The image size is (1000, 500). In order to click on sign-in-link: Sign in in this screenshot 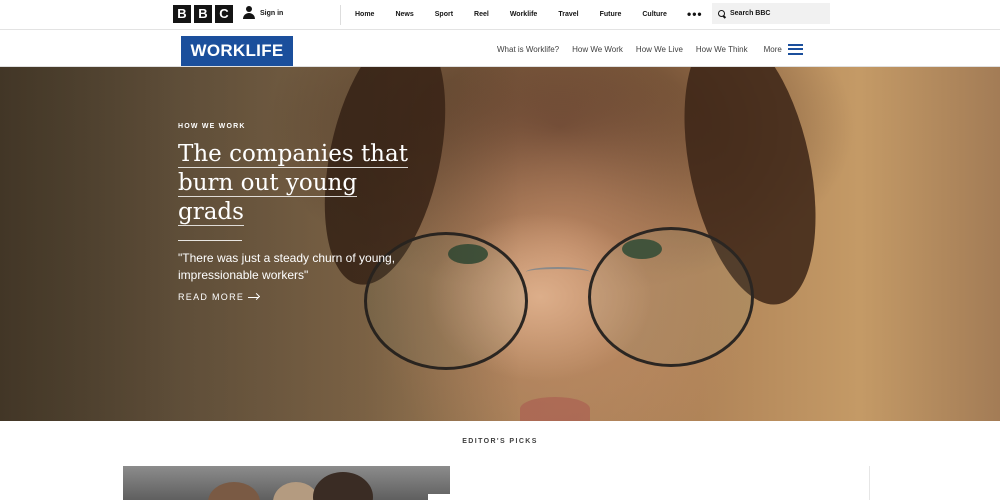, I will do `click(263, 13)`.